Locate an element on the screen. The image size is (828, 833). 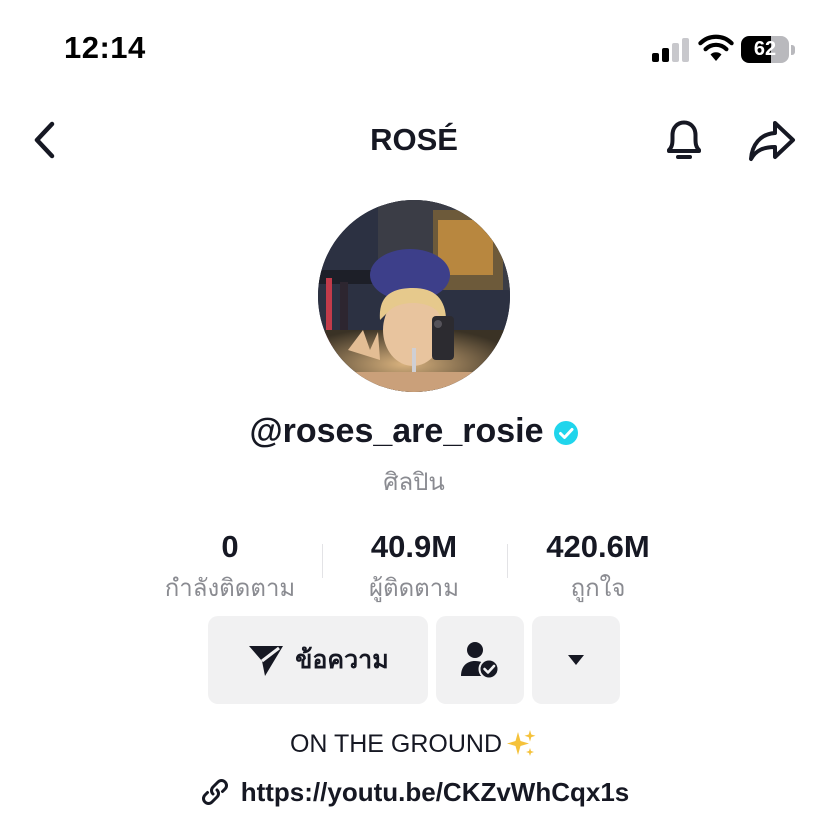
stat-value: 40.9M is located at coordinates (414, 546).